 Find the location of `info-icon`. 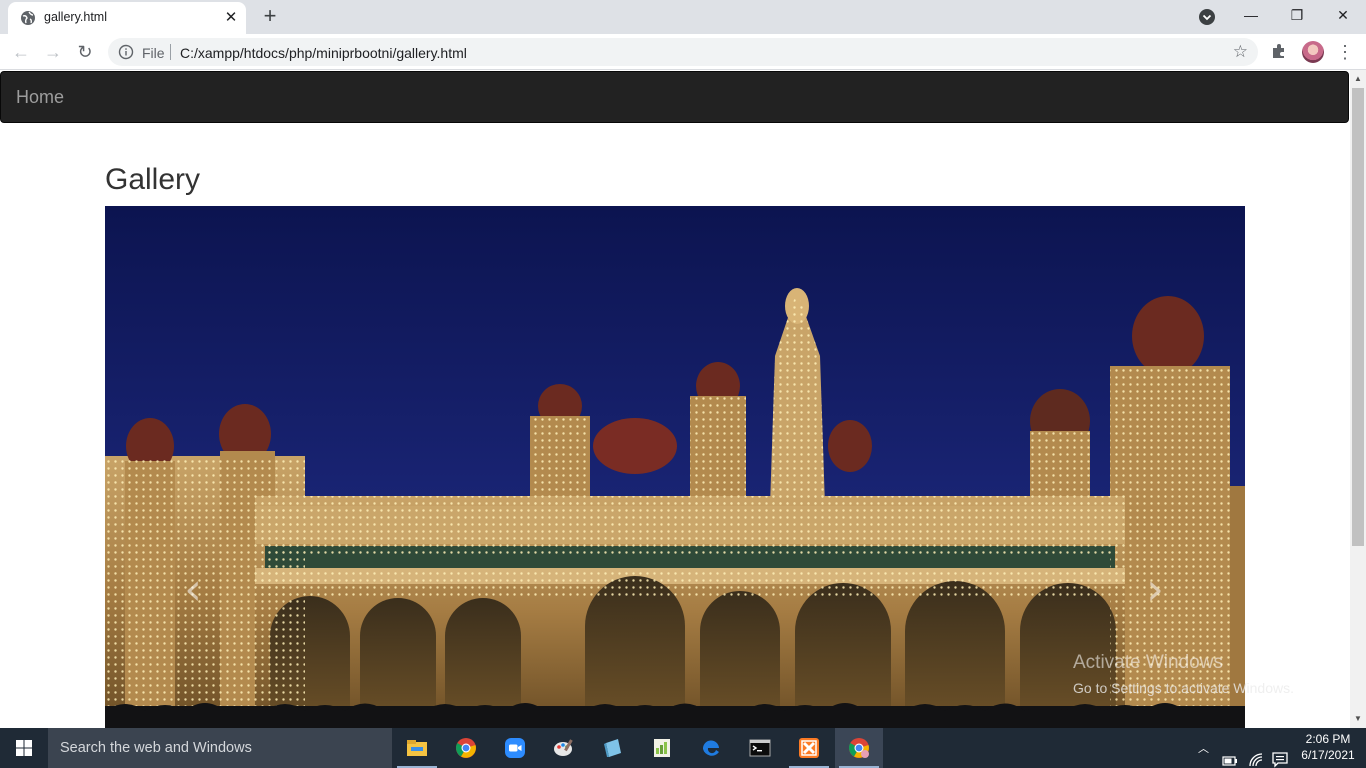

info-icon is located at coordinates (126, 52).